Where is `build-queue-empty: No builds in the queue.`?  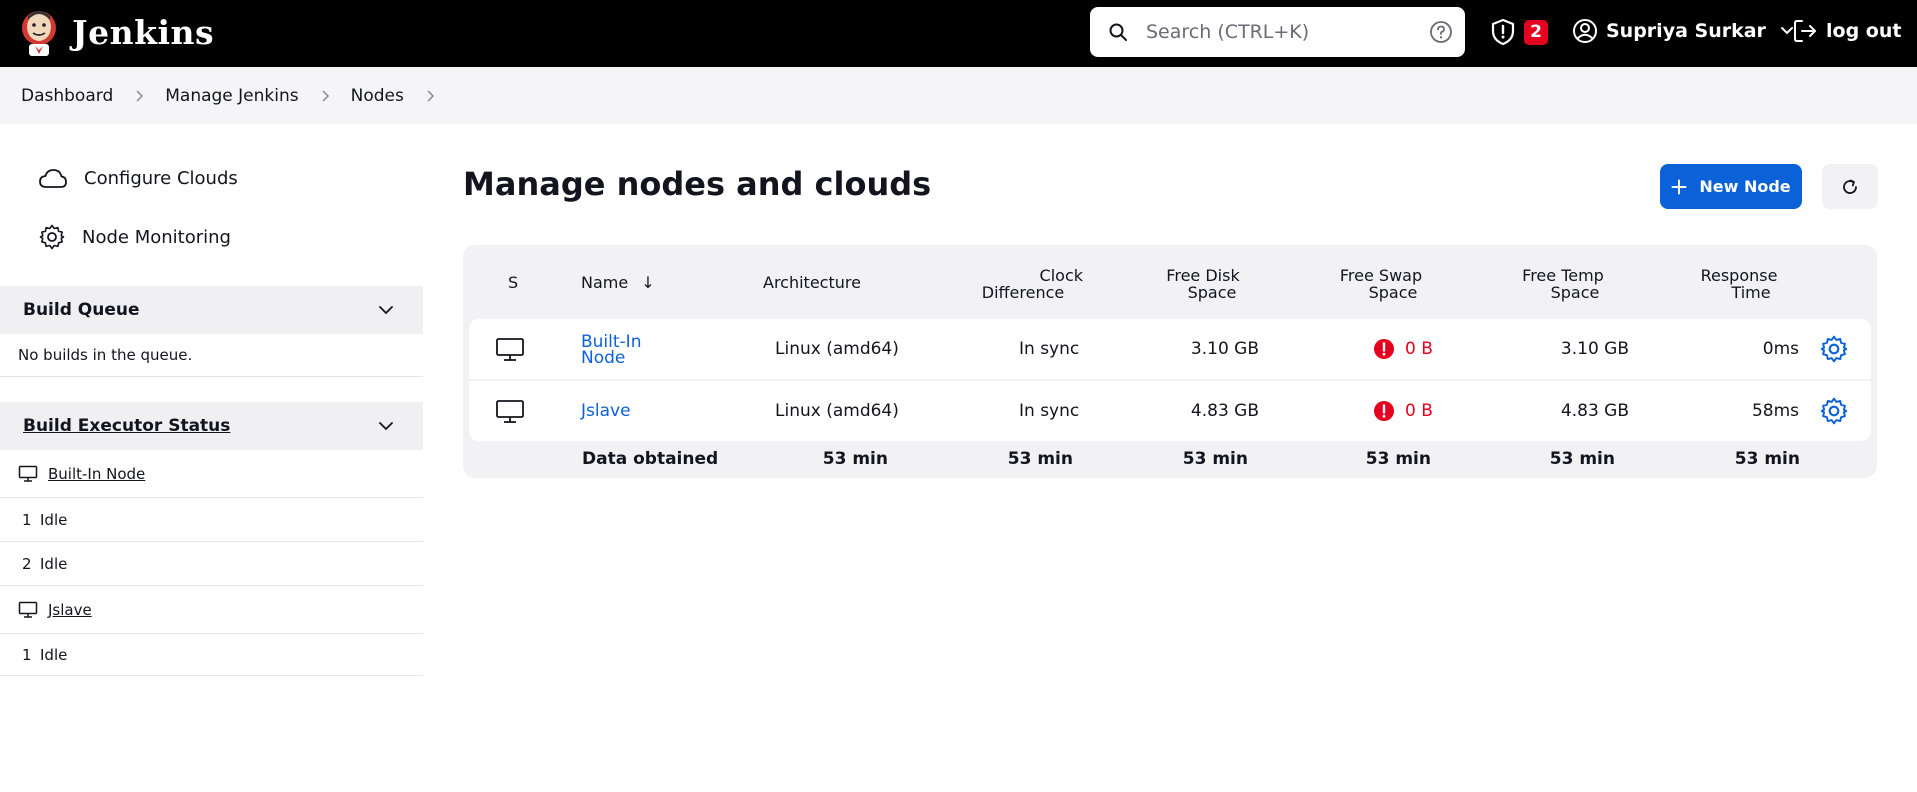
build-queue-empty: No builds in the queue. is located at coordinates (211, 355).